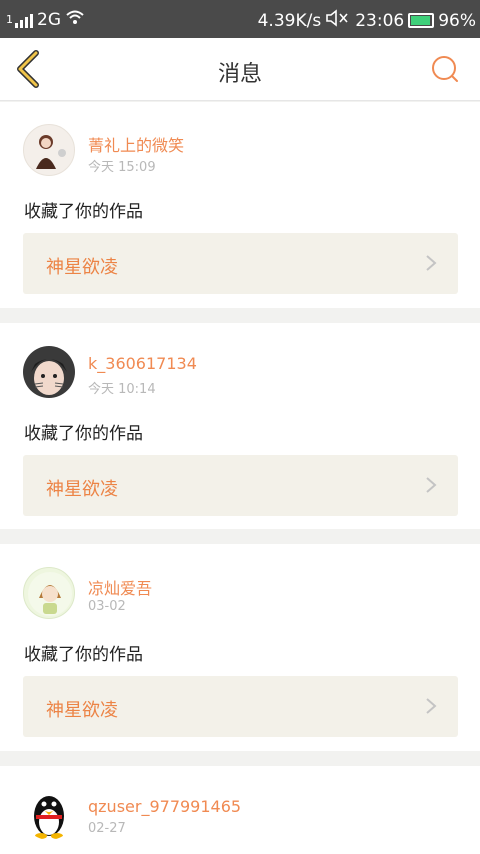 The width and height of the screenshot is (480, 854). I want to click on wifi-icon, so click(75, 19).